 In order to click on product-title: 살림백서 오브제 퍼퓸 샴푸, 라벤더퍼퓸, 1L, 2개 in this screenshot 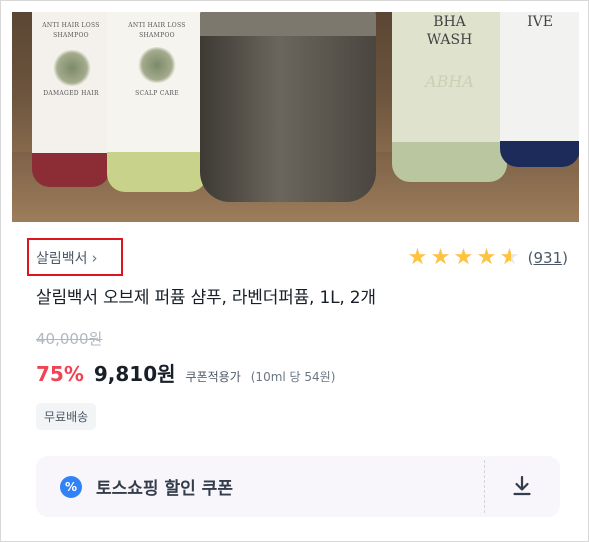, I will do `click(206, 298)`.